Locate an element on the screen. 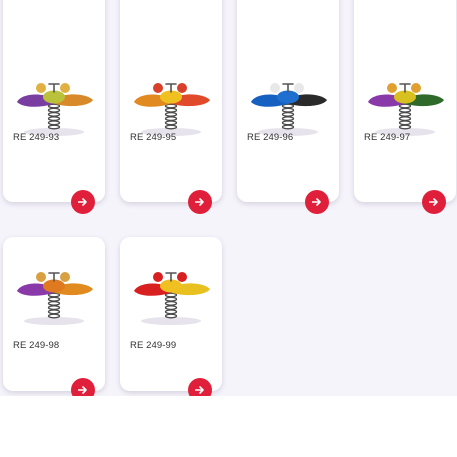  product-code: RE 249-96 is located at coordinates (270, 137).